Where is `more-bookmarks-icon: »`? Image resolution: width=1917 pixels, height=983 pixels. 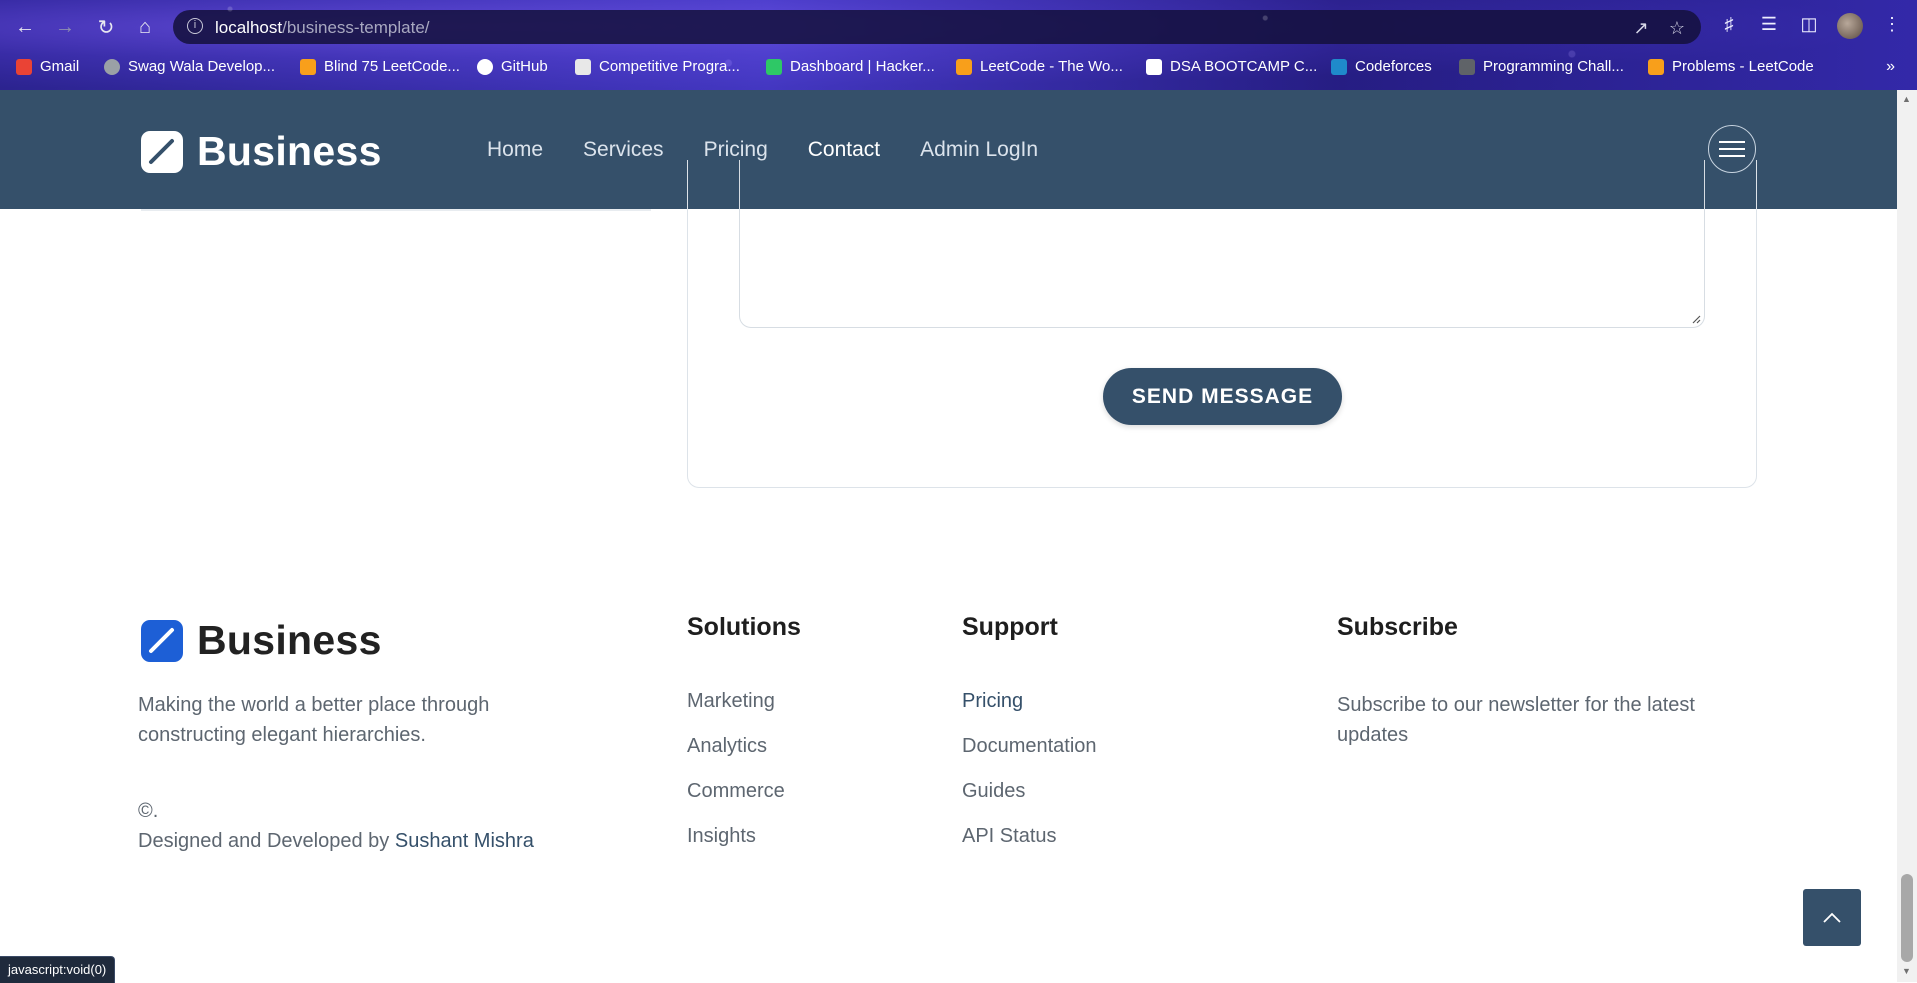 more-bookmarks-icon: » is located at coordinates (1890, 67).